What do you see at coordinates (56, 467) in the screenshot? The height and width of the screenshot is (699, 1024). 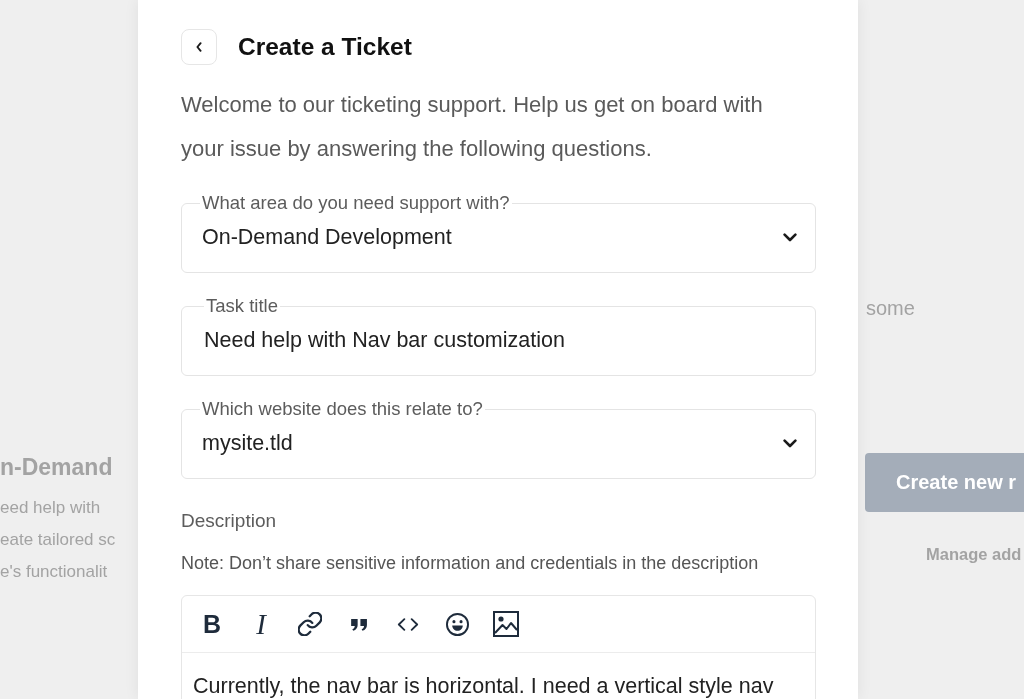 I see `page-heading: n-Demand` at bounding box center [56, 467].